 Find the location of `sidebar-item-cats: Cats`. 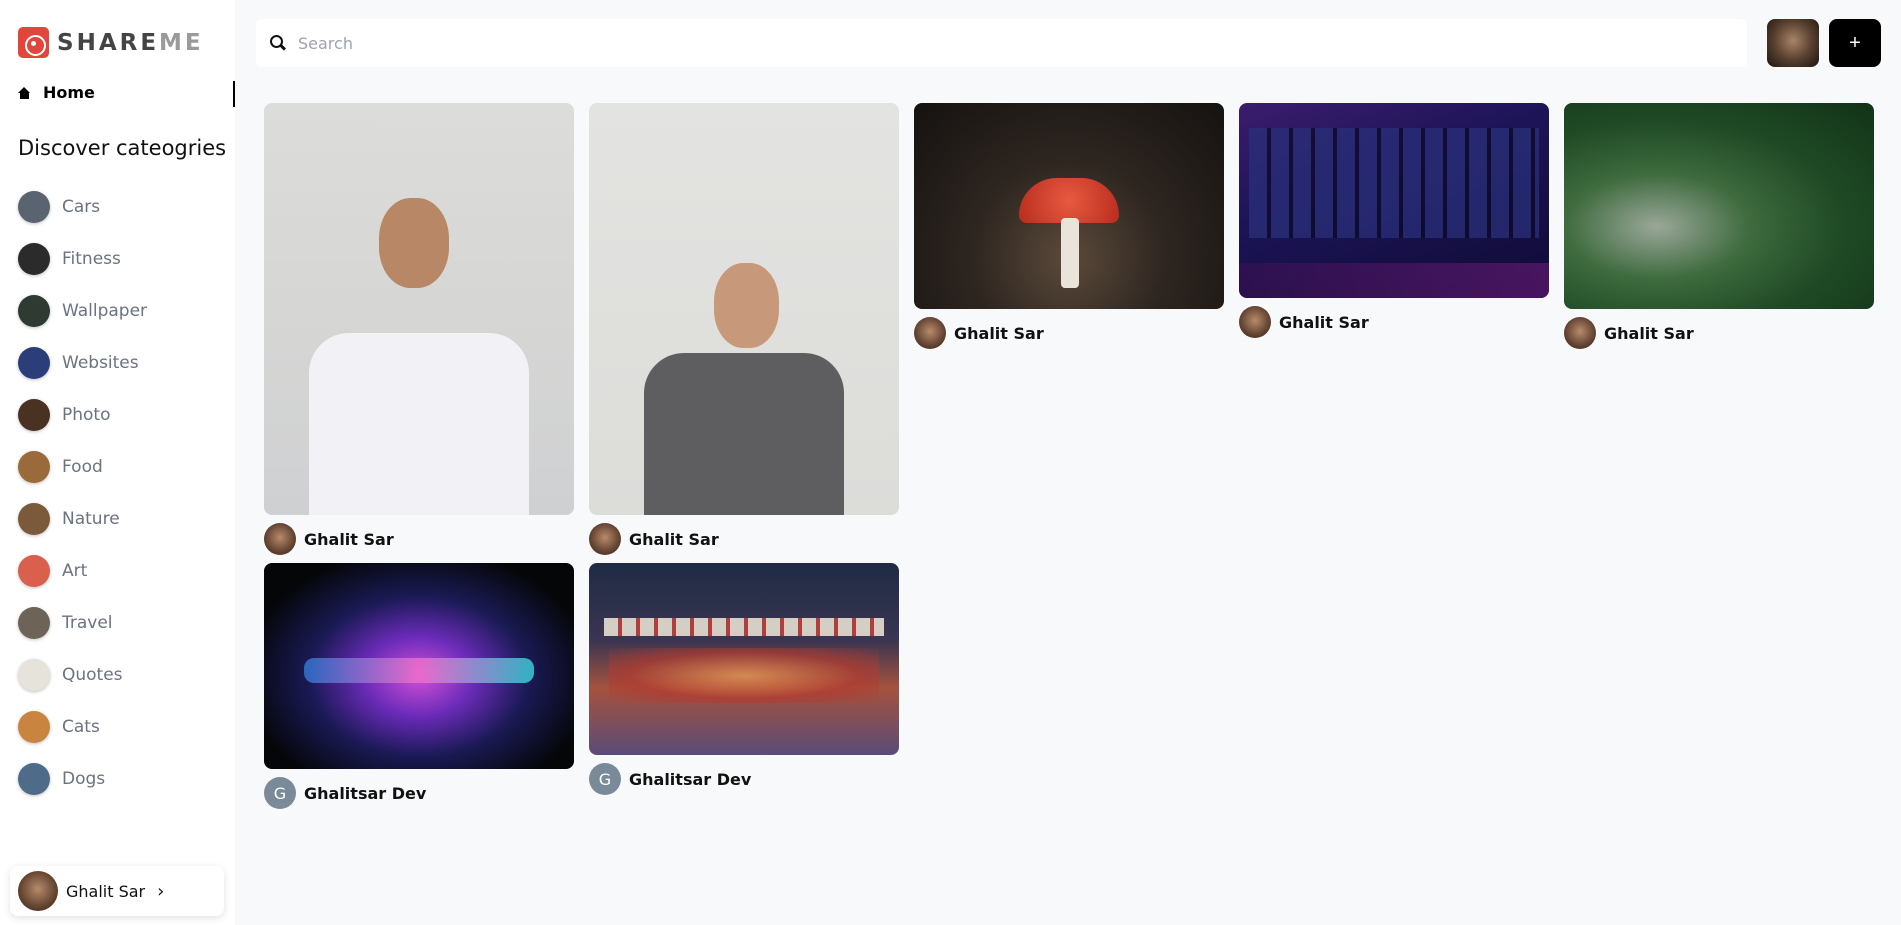

sidebar-item-cats: Cats is located at coordinates (82, 727).